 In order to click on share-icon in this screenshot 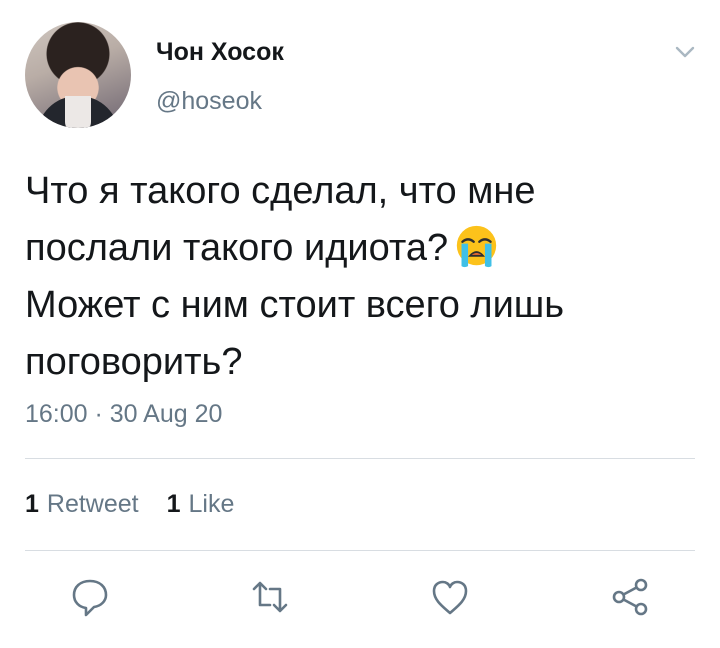, I will do `click(630, 597)`.